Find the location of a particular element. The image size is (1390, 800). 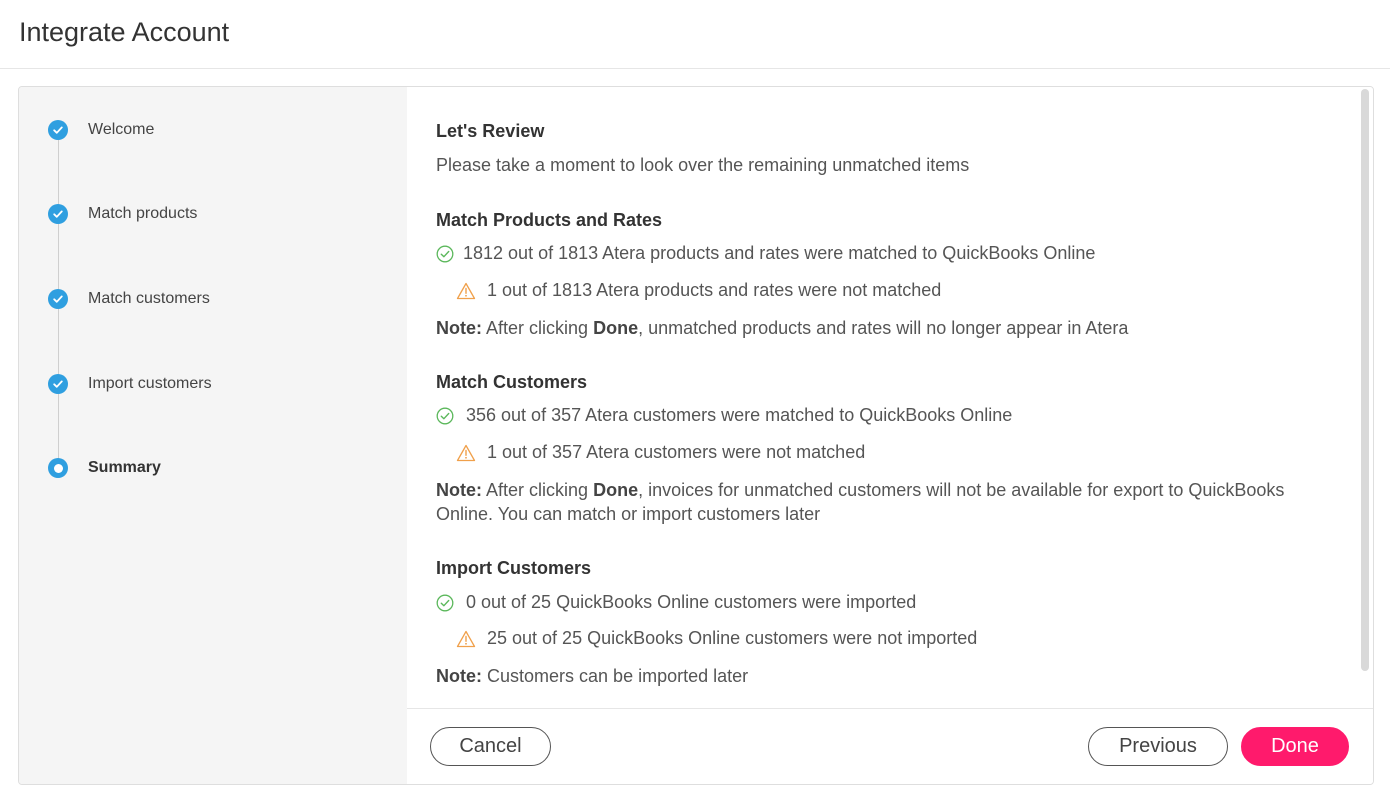

step-welcome: Welcome is located at coordinates (101, 130).